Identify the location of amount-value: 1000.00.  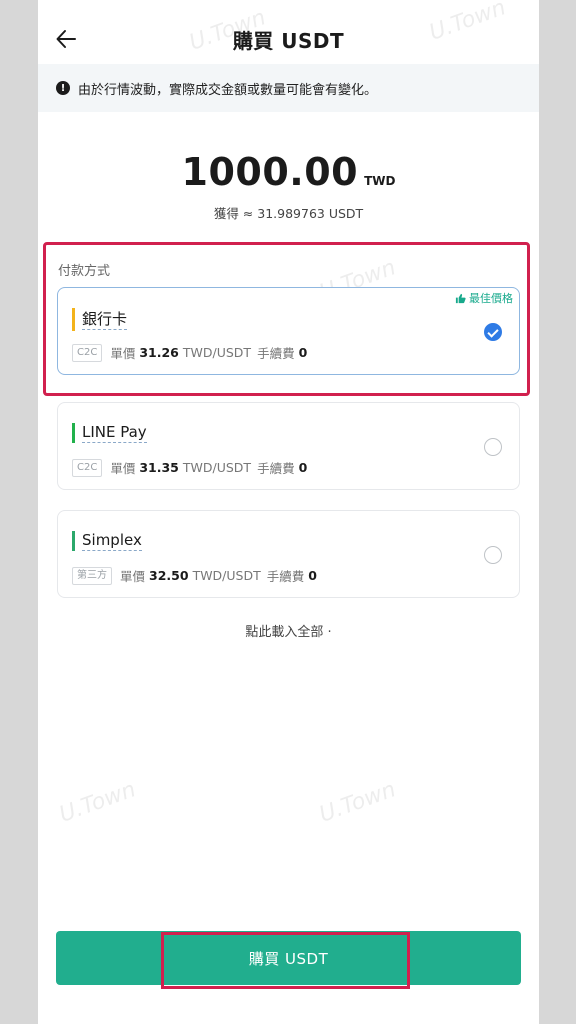
(270, 172).